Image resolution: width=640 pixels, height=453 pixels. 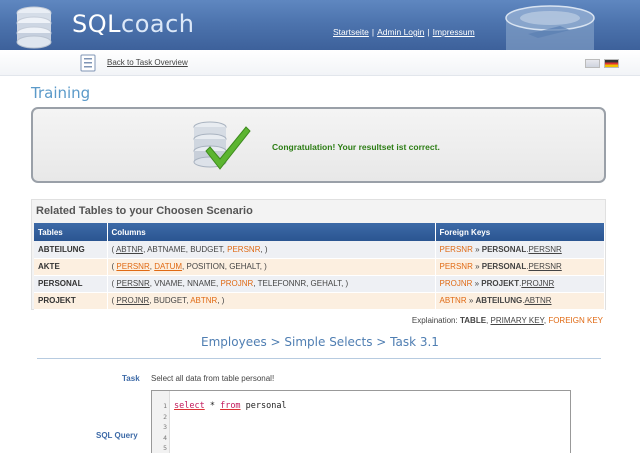 What do you see at coordinates (538, 300) in the screenshot?
I see `fk-target-column: ABTNR` at bounding box center [538, 300].